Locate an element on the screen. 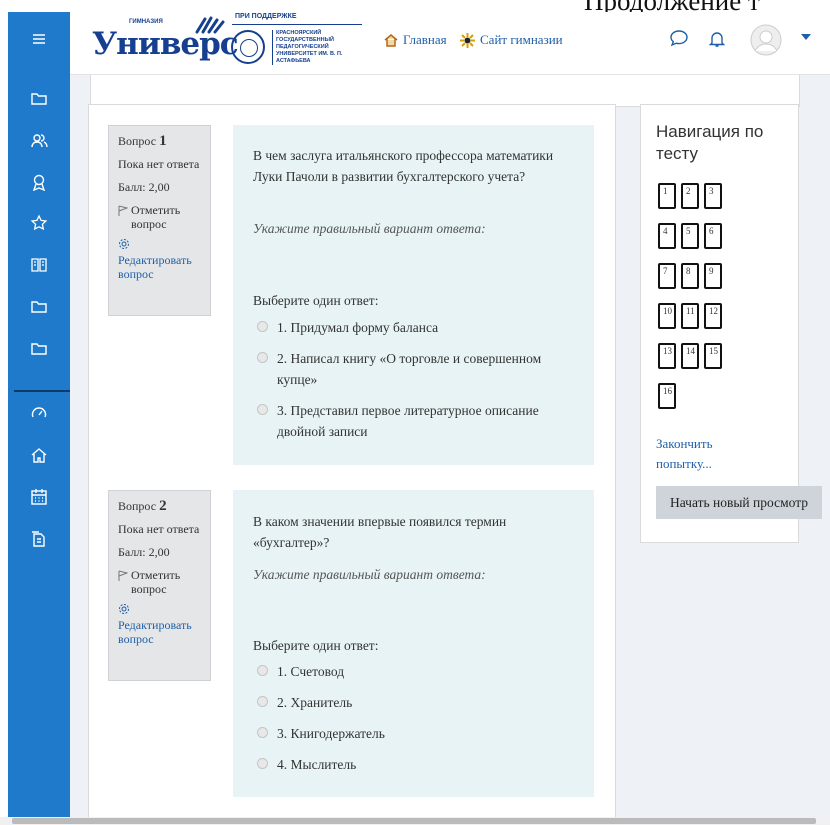 The width and height of the screenshot is (830, 825). question-number-value: 2 is located at coordinates (163, 506).